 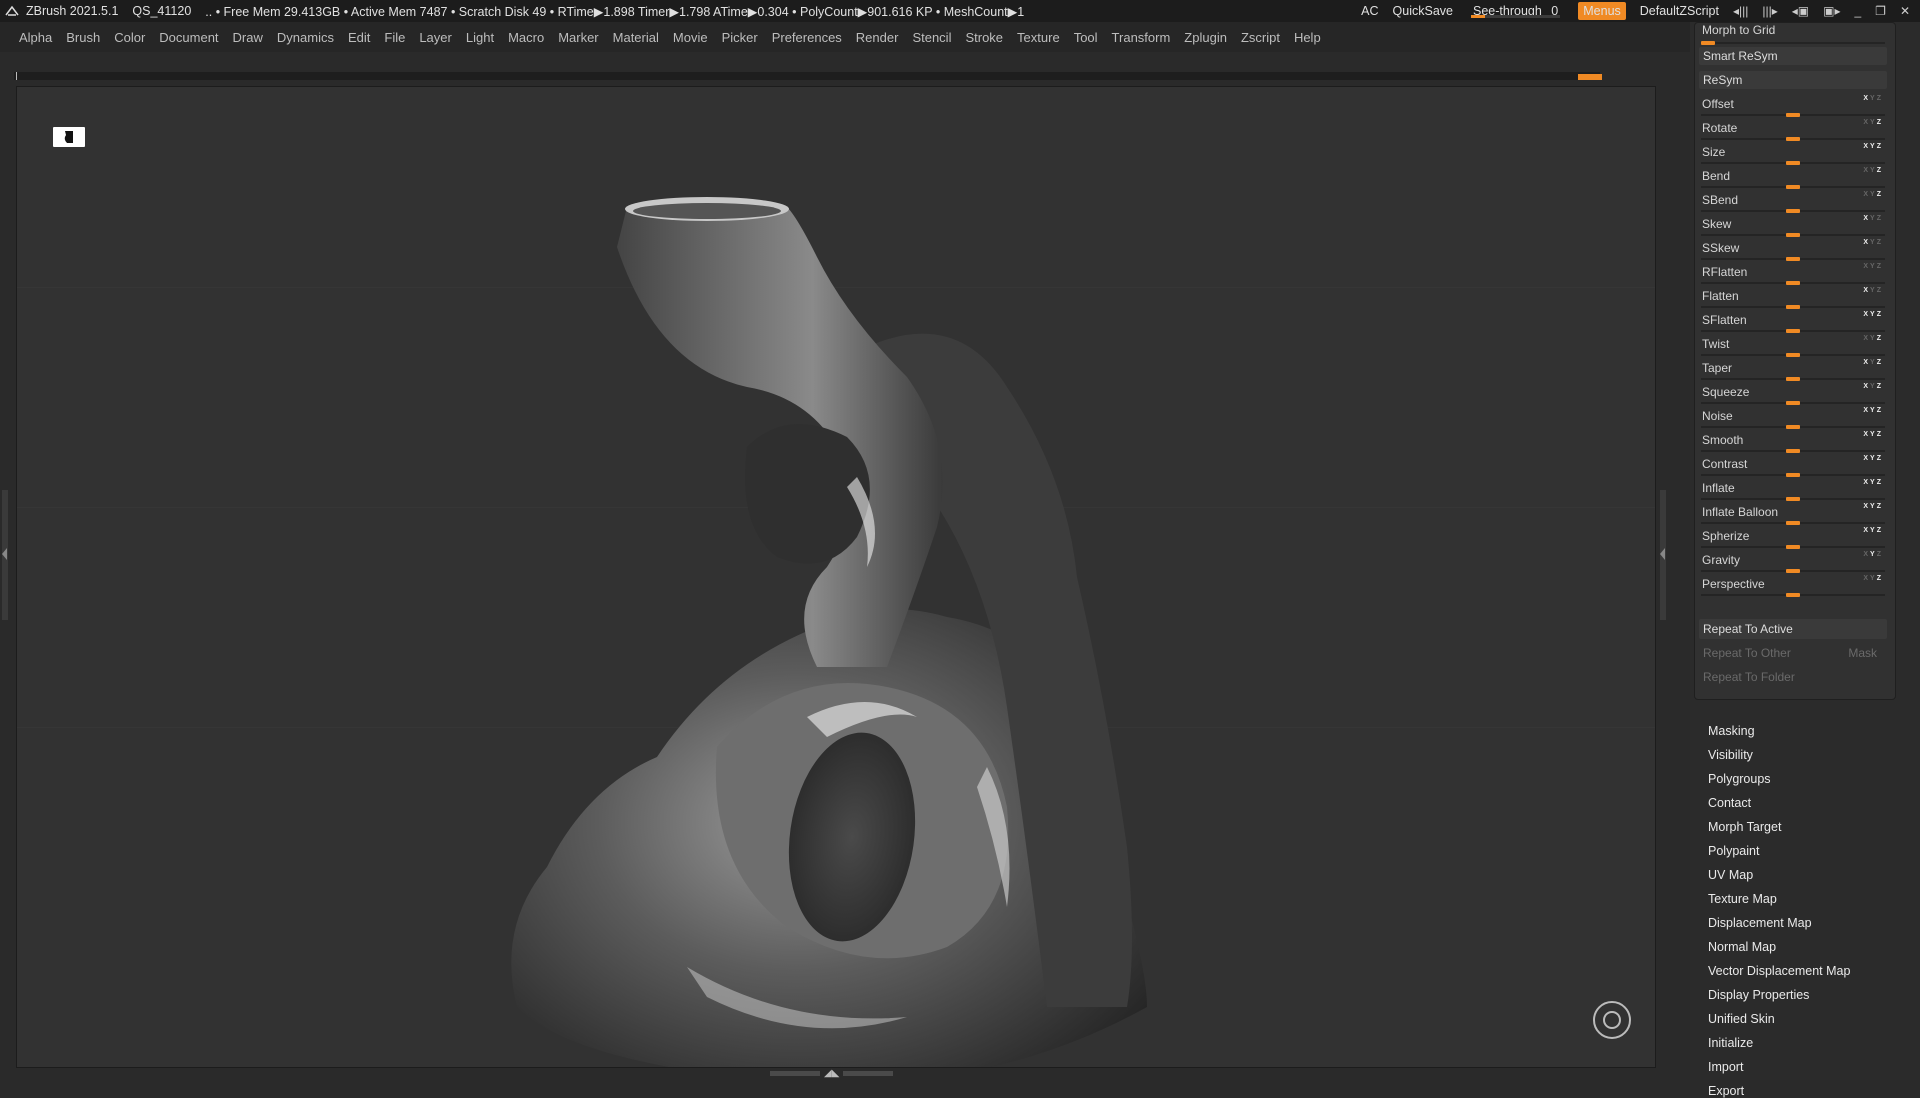 What do you see at coordinates (1731, 731) in the screenshot?
I see `subpalette-masking: Masking` at bounding box center [1731, 731].